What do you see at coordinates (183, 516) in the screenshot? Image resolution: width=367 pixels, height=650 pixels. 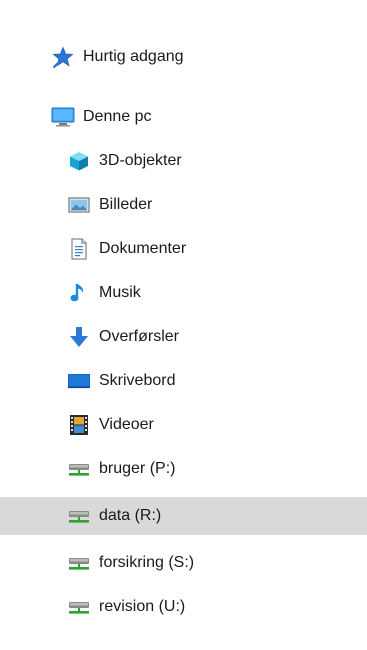 I see `nav-item-drive-data: data (R:)` at bounding box center [183, 516].